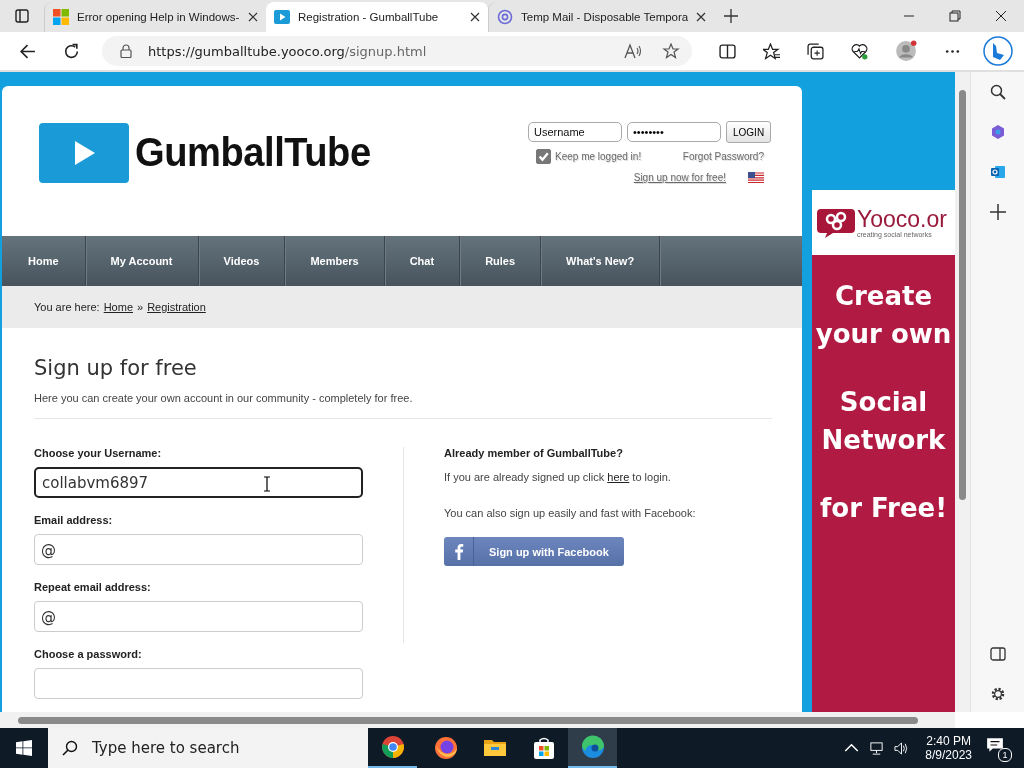 This screenshot has width=1024, height=768. Describe the element at coordinates (575, 132) in the screenshot. I see `username-field: Username` at that location.